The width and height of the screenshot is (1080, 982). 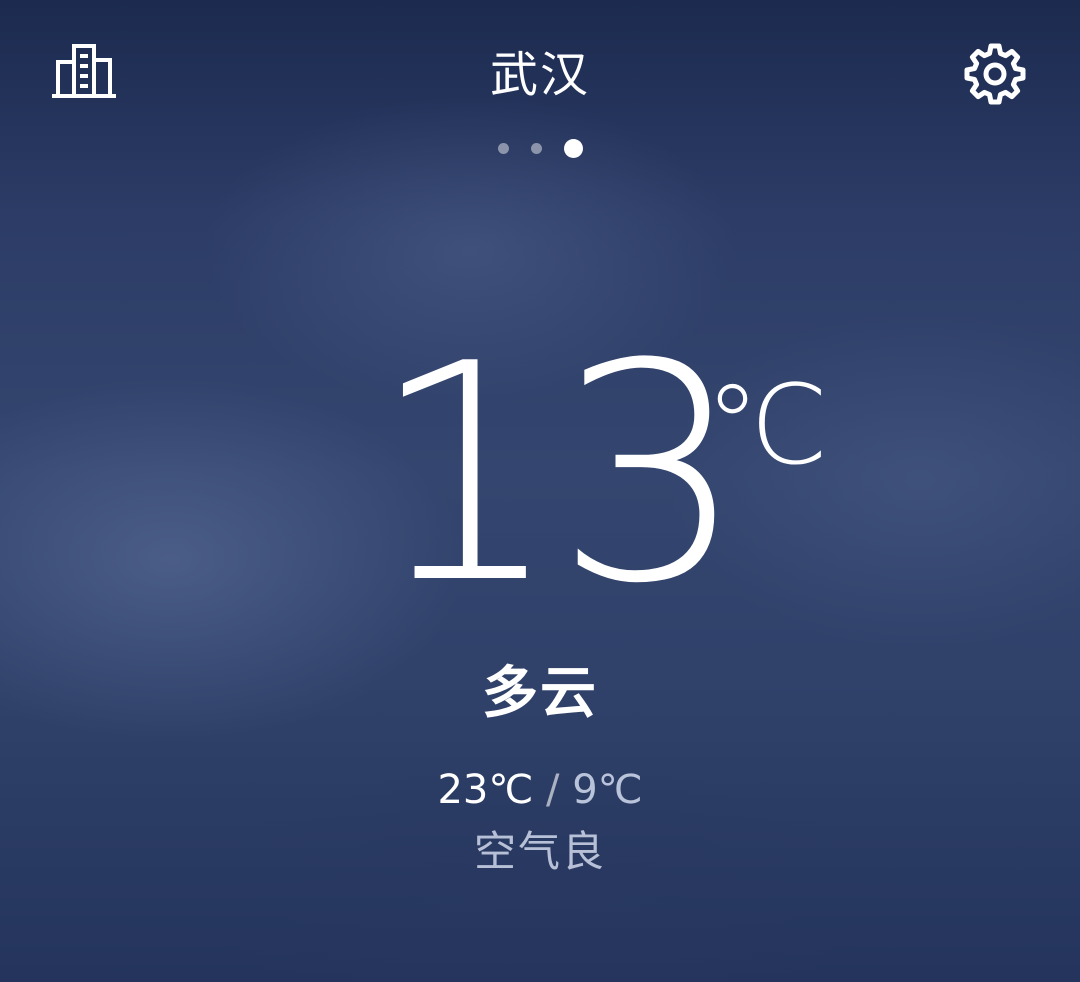 What do you see at coordinates (573, 148) in the screenshot?
I see `page-dot-active` at bounding box center [573, 148].